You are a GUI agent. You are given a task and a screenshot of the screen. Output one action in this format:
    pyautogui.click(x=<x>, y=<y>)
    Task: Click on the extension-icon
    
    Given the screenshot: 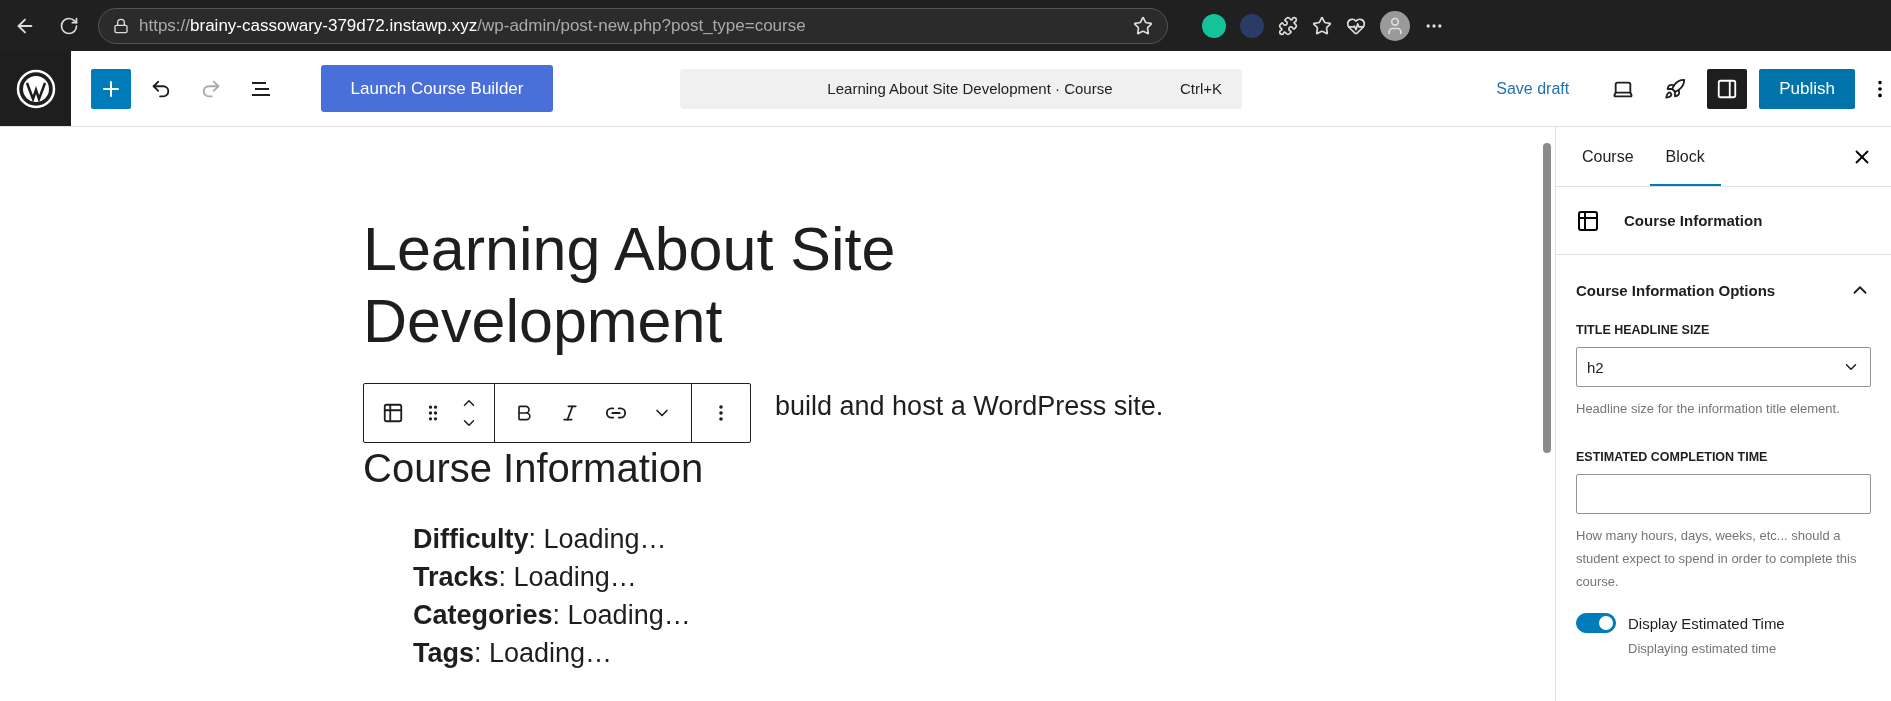 What is the action you would take?
    pyautogui.click(x=1214, y=25)
    